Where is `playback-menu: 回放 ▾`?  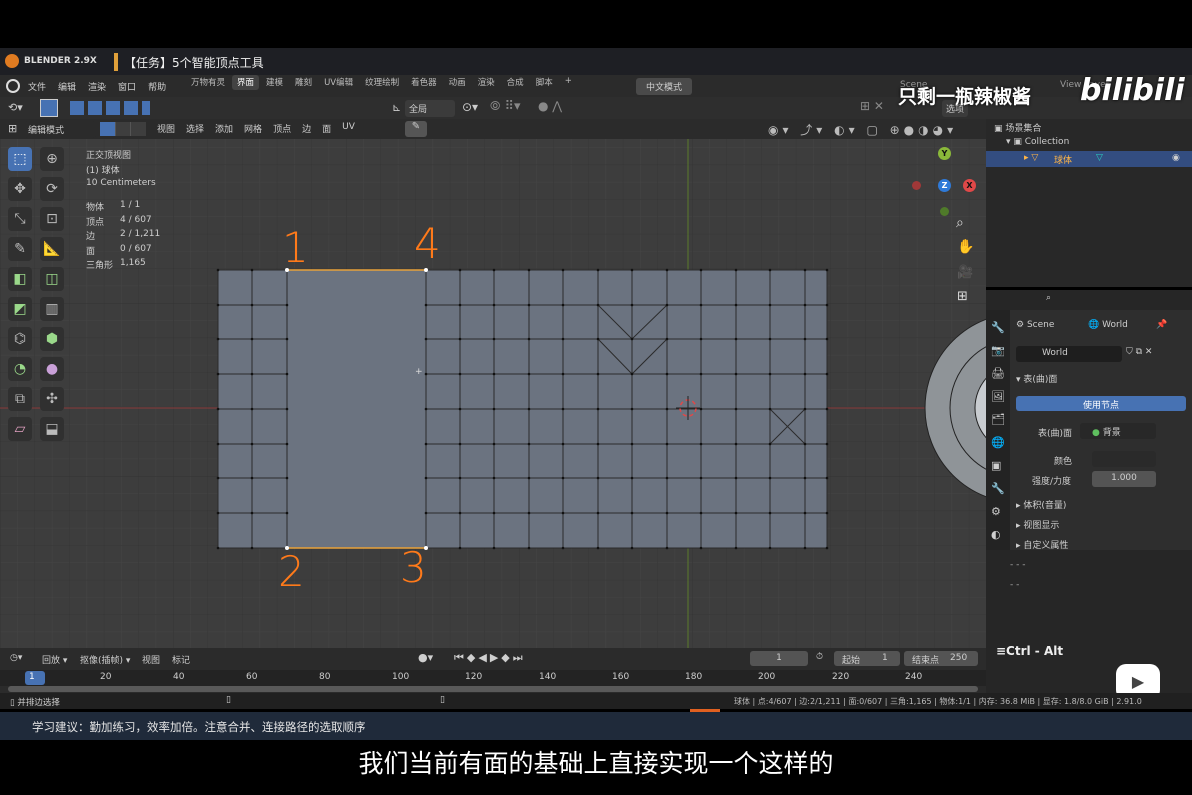 playback-menu: 回放 ▾ is located at coordinates (54, 659).